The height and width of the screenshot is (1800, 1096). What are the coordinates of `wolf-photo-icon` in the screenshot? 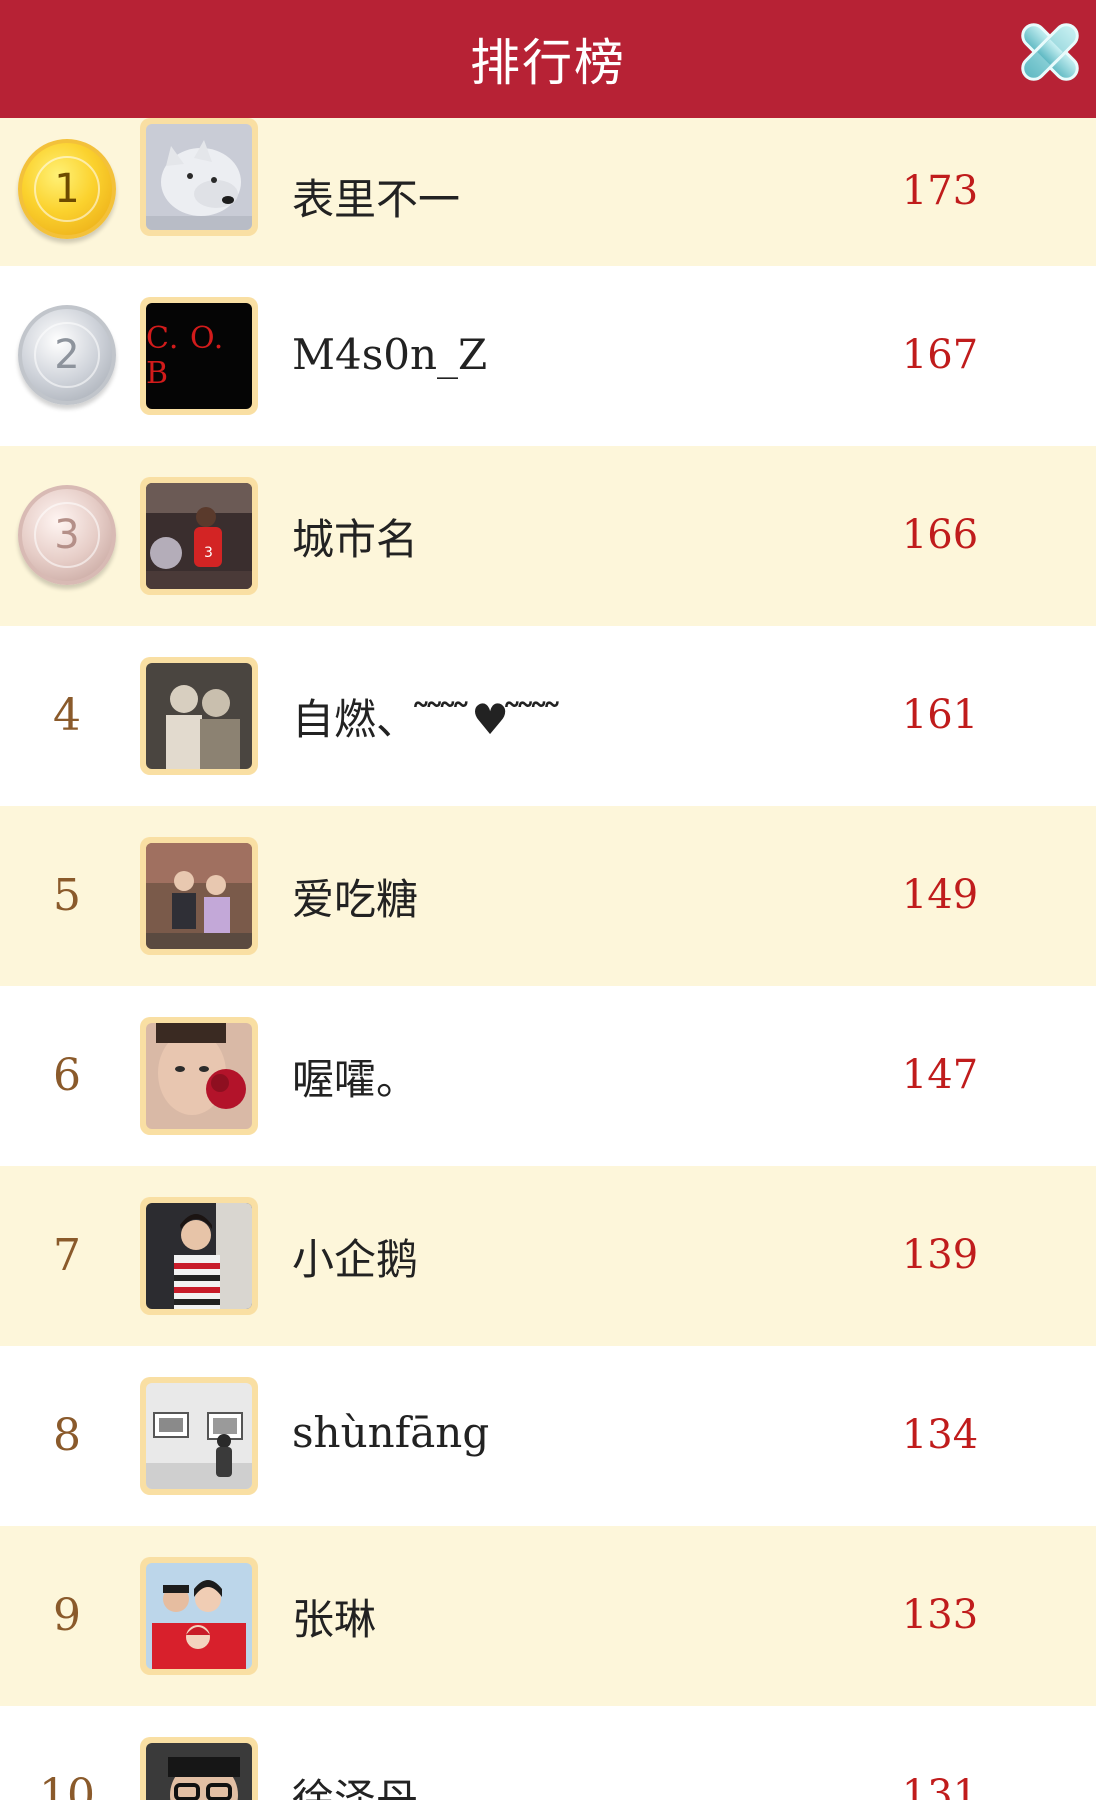 It's located at (199, 177).